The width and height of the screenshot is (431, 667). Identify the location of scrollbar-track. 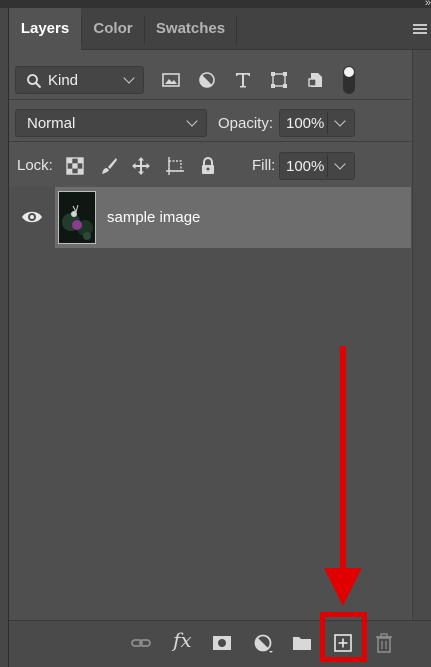
(421, 335).